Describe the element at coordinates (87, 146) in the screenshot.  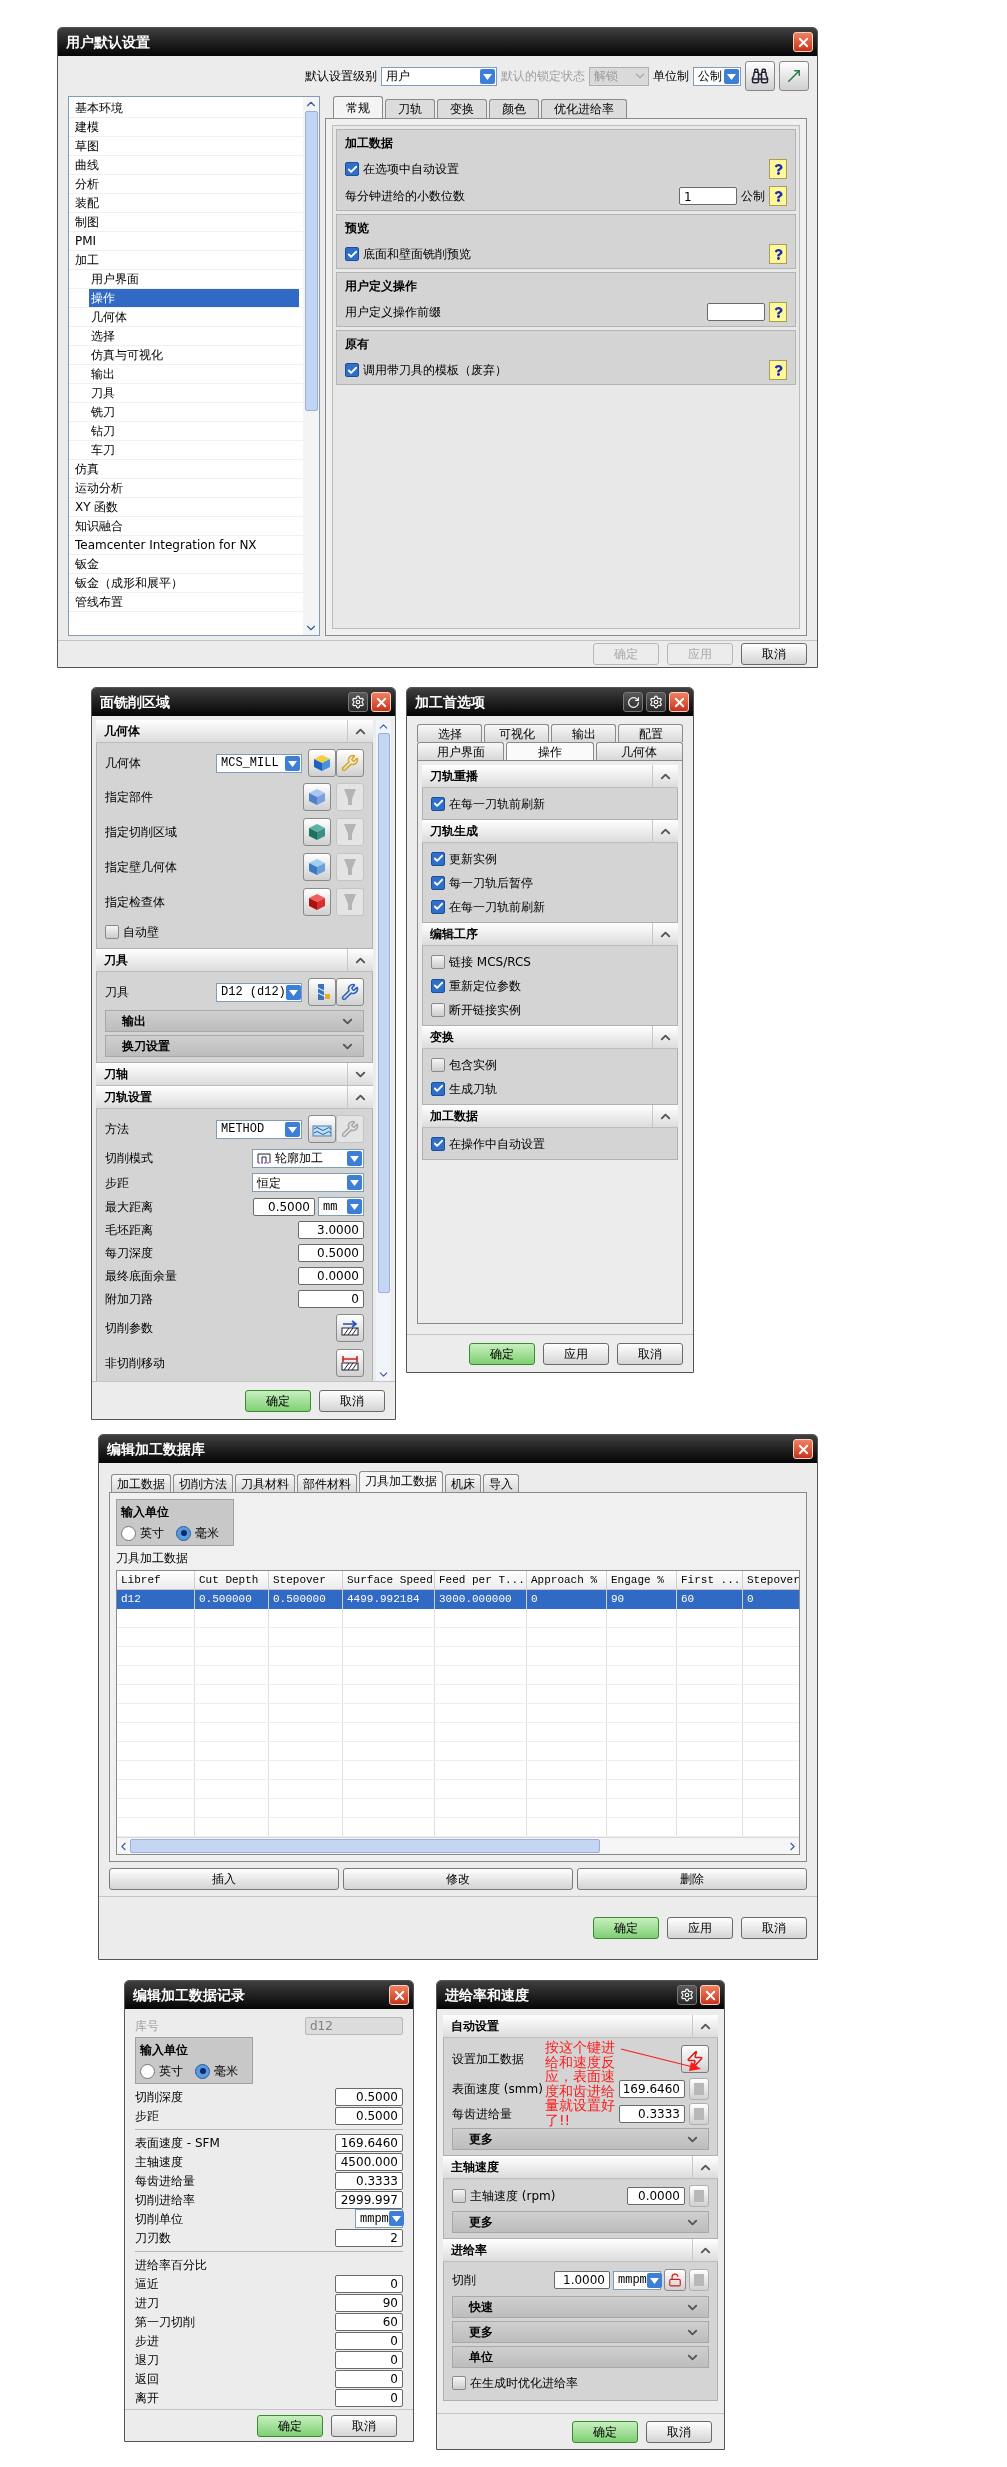
I see `tree-item: 草图` at that location.